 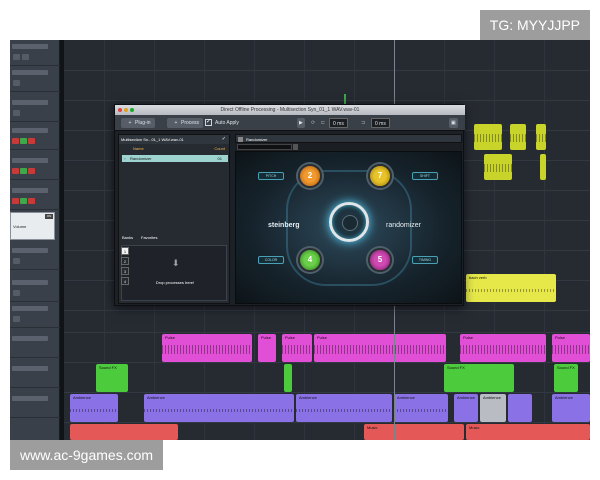 What do you see at coordinates (310, 260) in the screenshot?
I see `knob-color: 4` at bounding box center [310, 260].